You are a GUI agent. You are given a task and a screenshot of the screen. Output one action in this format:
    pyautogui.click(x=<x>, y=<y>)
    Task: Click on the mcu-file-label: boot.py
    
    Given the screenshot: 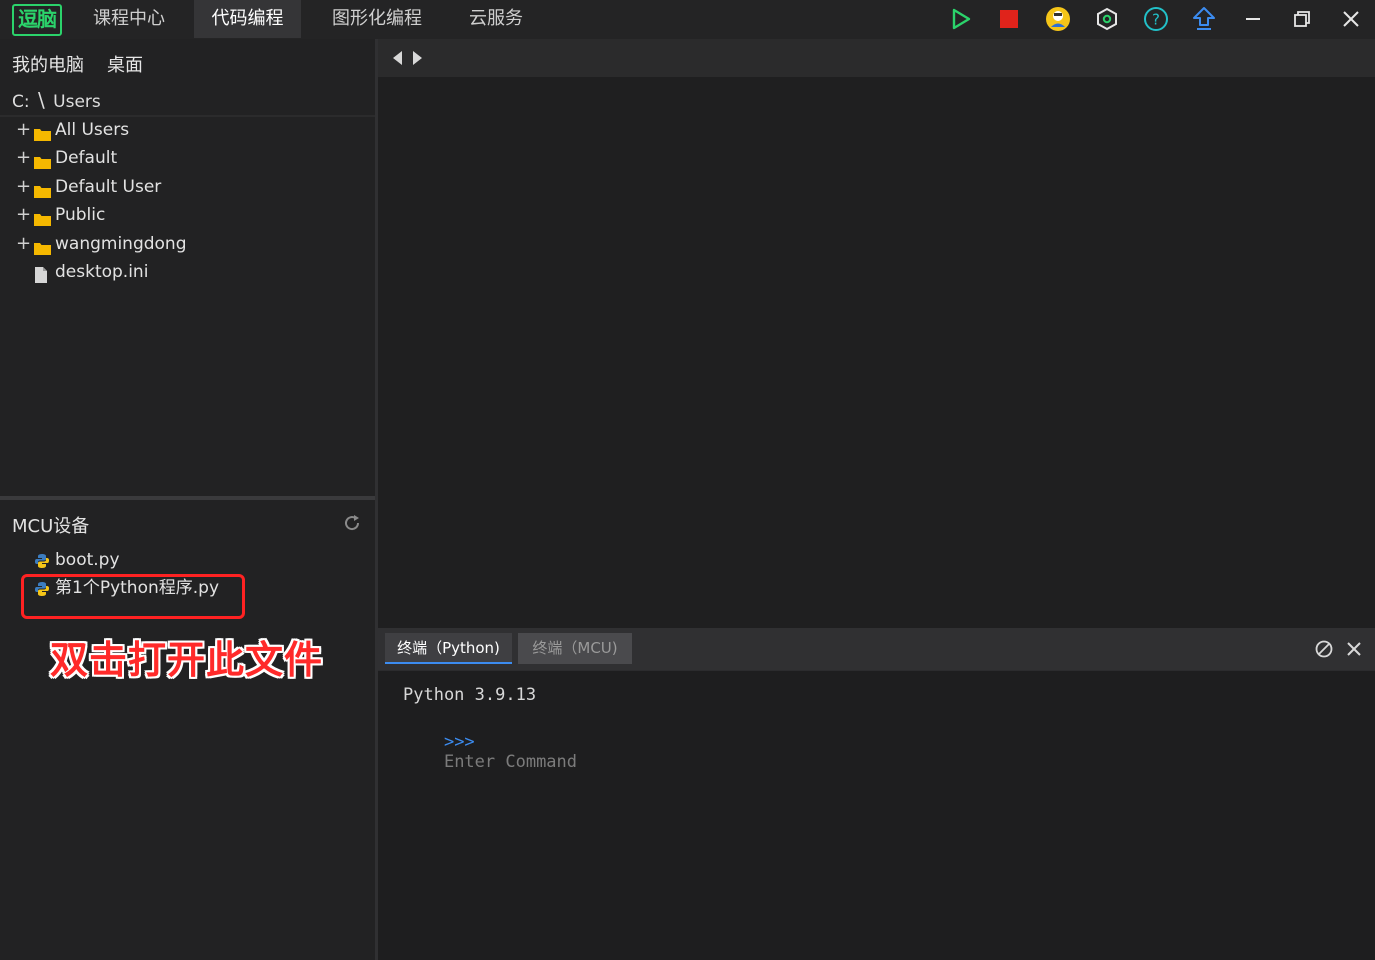 What is the action you would take?
    pyautogui.click(x=87, y=560)
    